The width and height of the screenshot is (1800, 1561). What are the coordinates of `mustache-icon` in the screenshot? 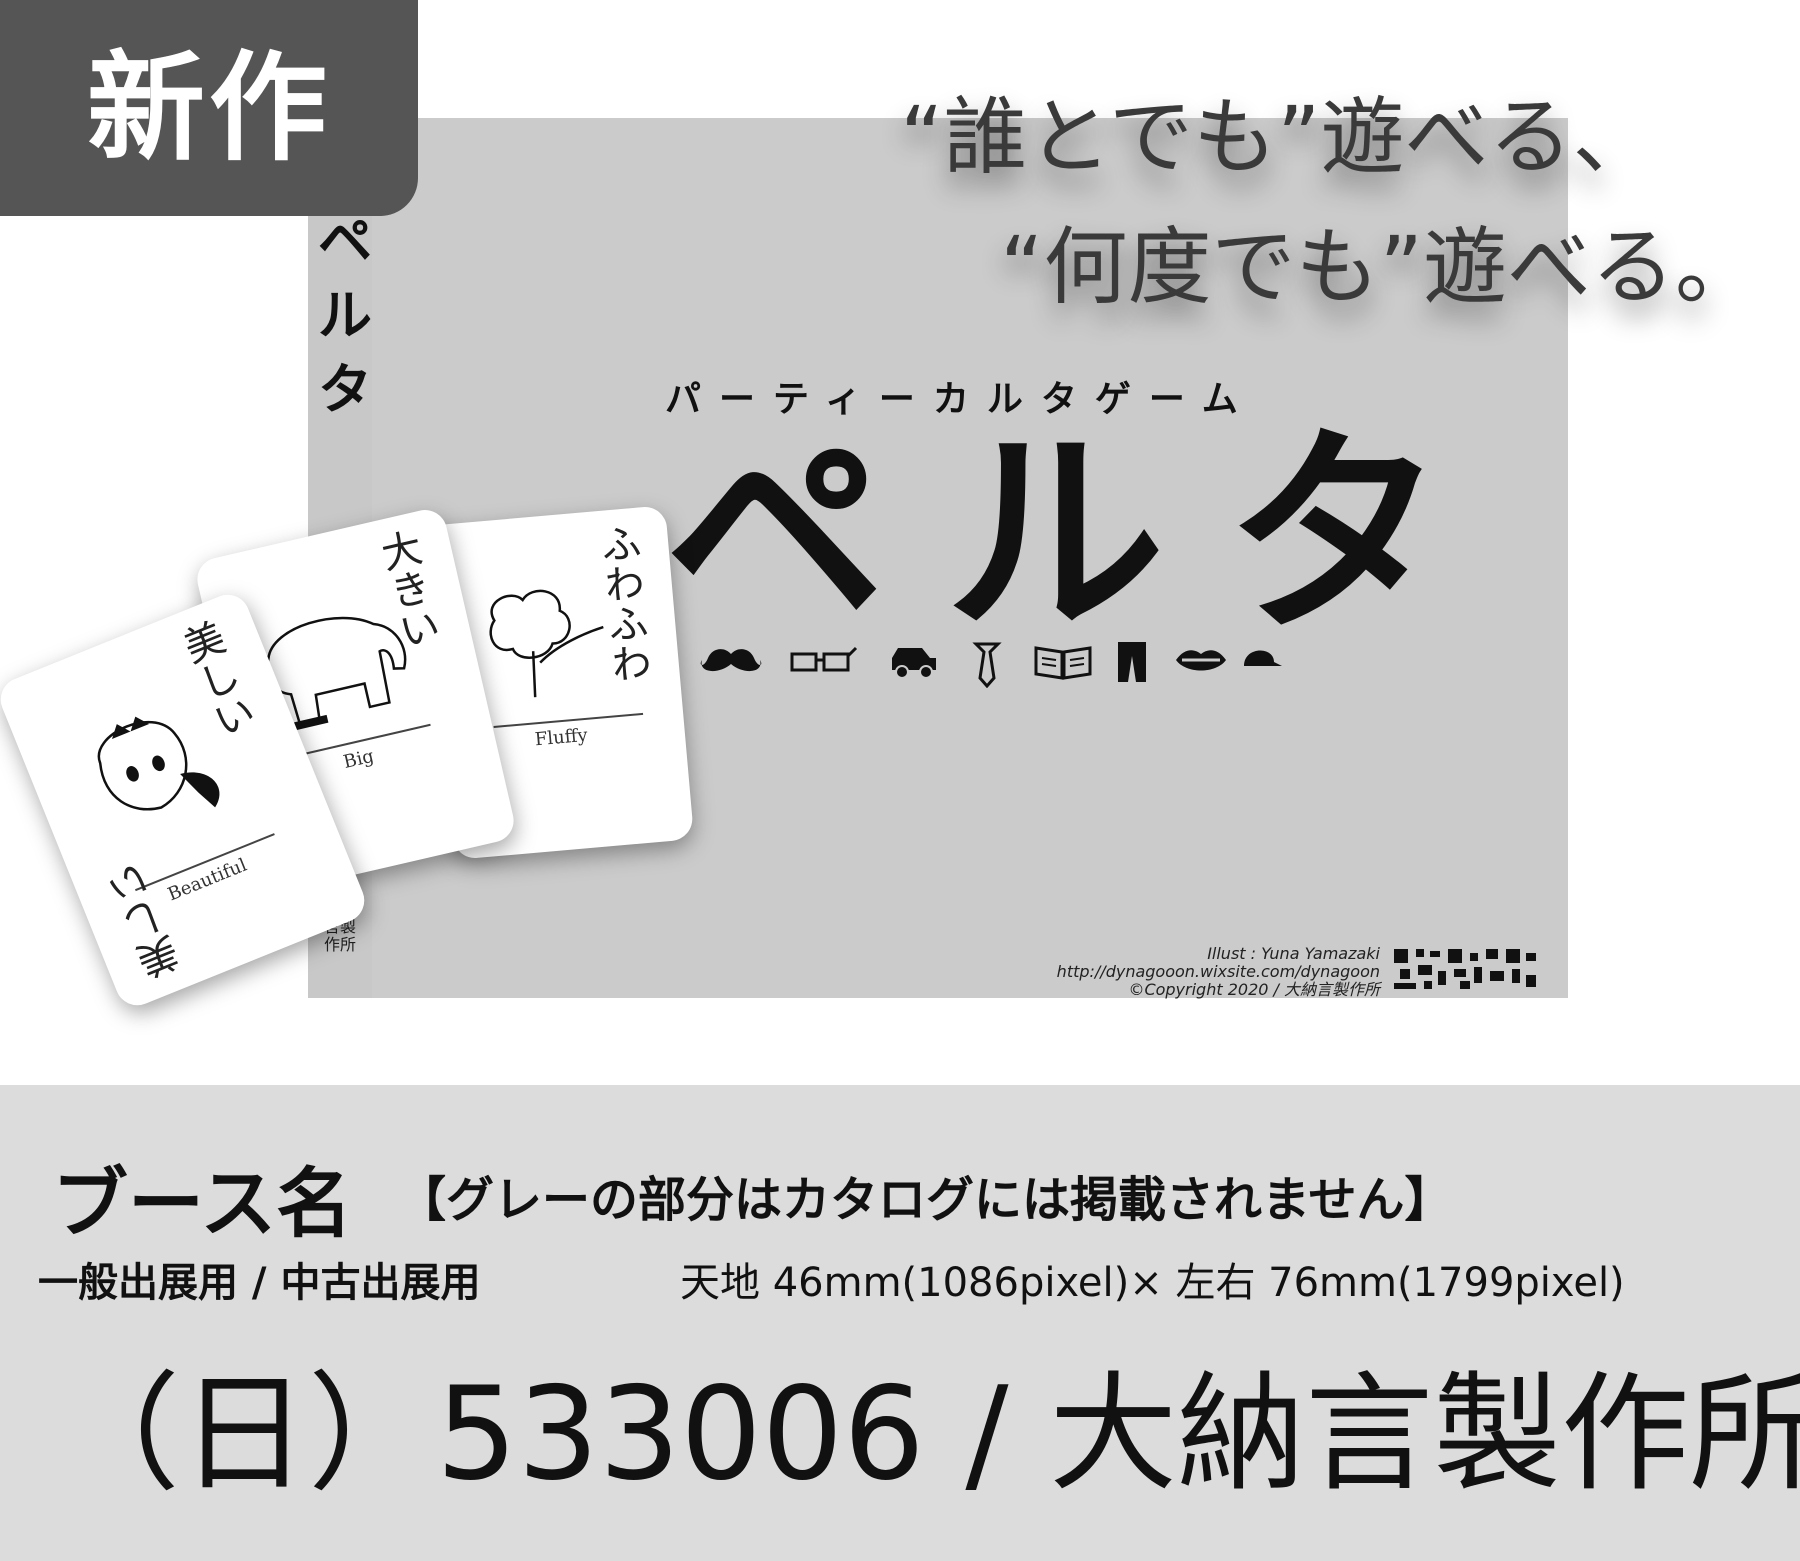 It's located at (731, 660).